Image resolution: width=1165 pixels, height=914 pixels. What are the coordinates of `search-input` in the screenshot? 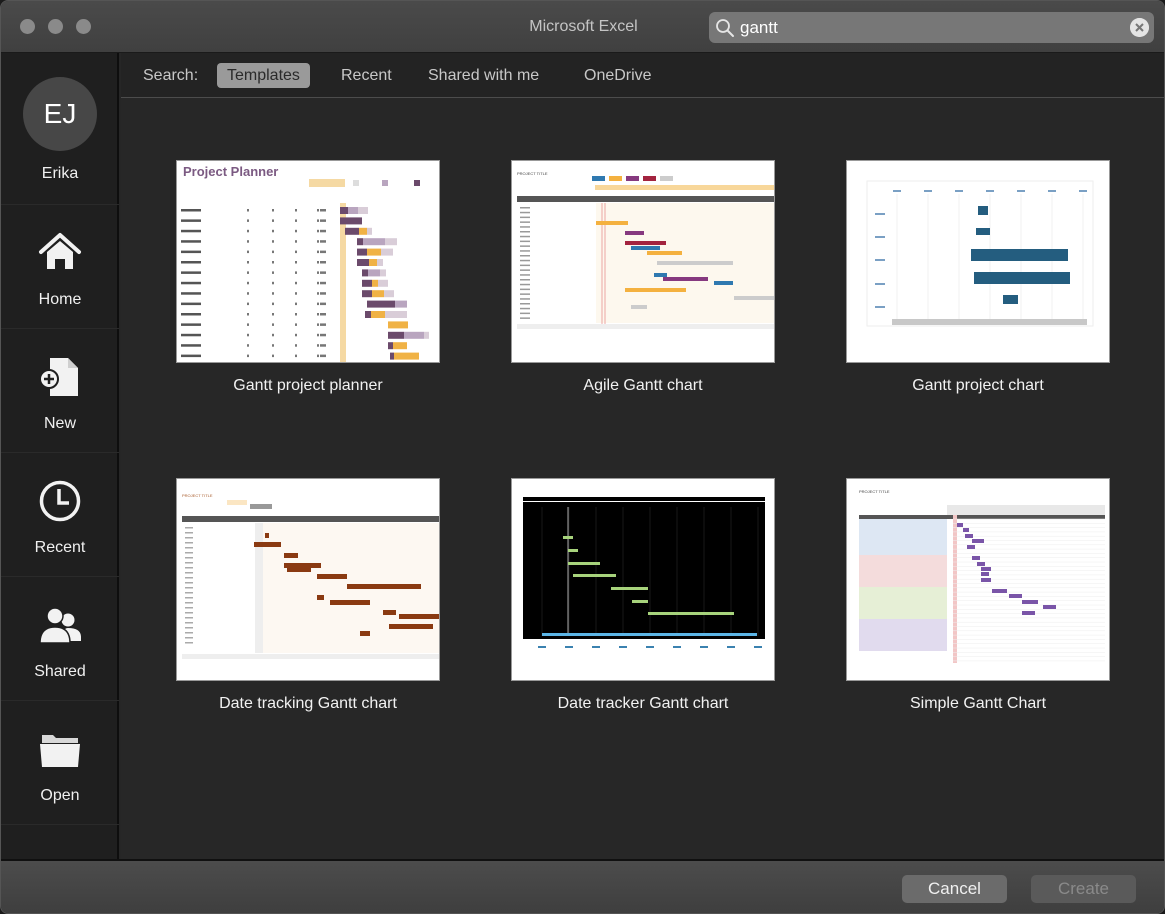 It's located at (930, 27).